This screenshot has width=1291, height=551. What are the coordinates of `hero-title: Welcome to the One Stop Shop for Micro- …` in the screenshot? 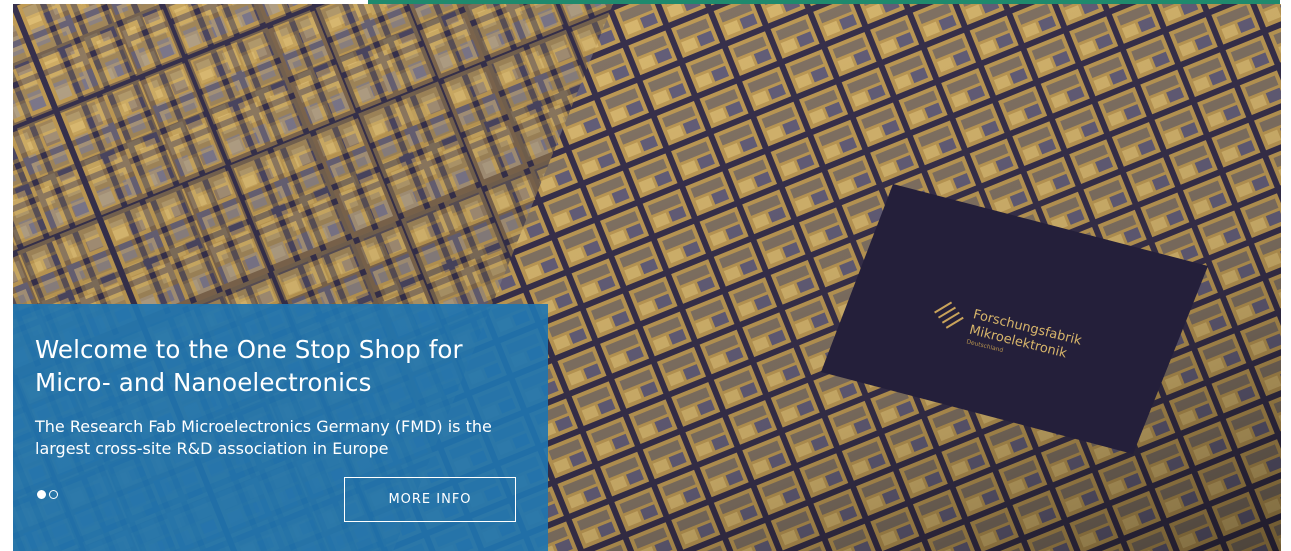 It's located at (249, 366).